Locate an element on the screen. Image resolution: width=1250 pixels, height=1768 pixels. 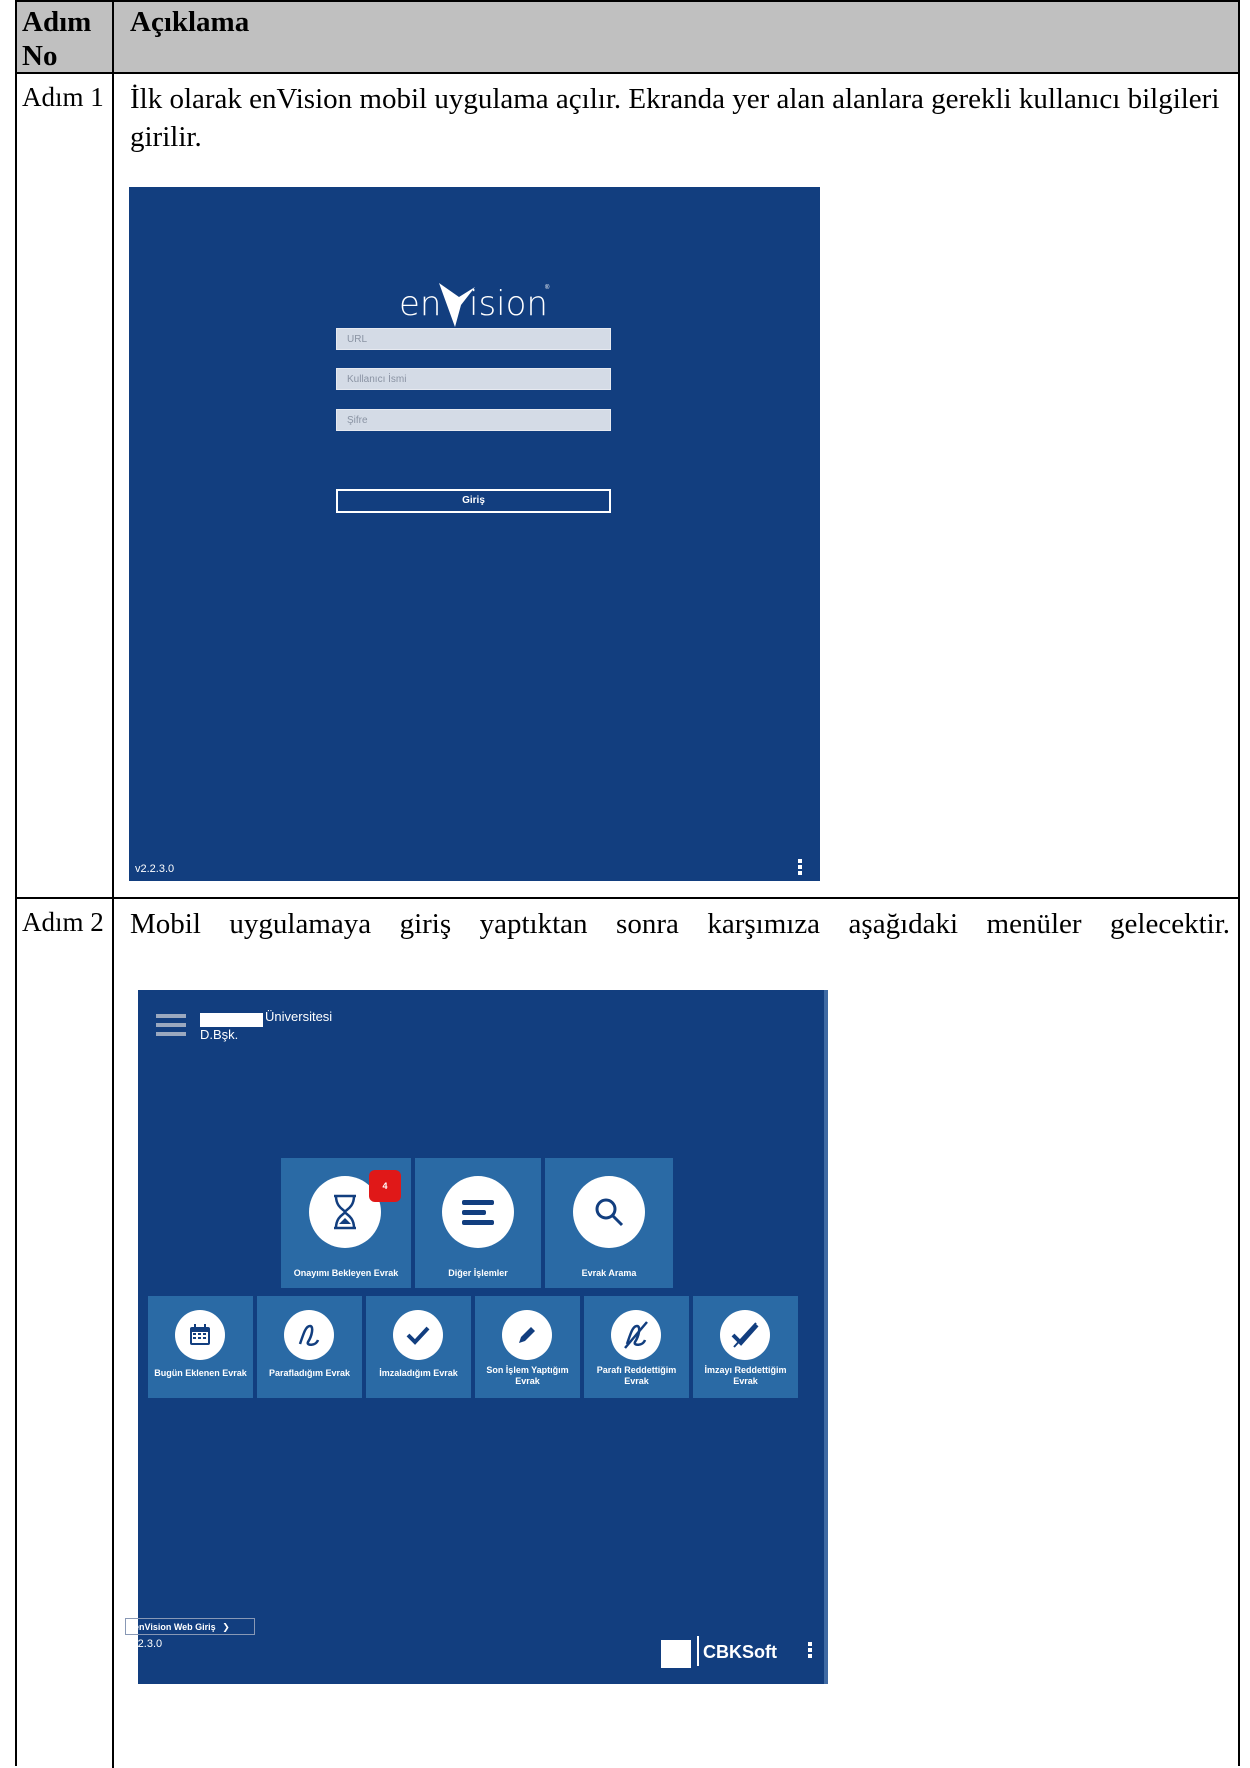
tile-pending-documents: 4 Onayımı Bekleyen Evrak is located at coordinates (346, 1223).